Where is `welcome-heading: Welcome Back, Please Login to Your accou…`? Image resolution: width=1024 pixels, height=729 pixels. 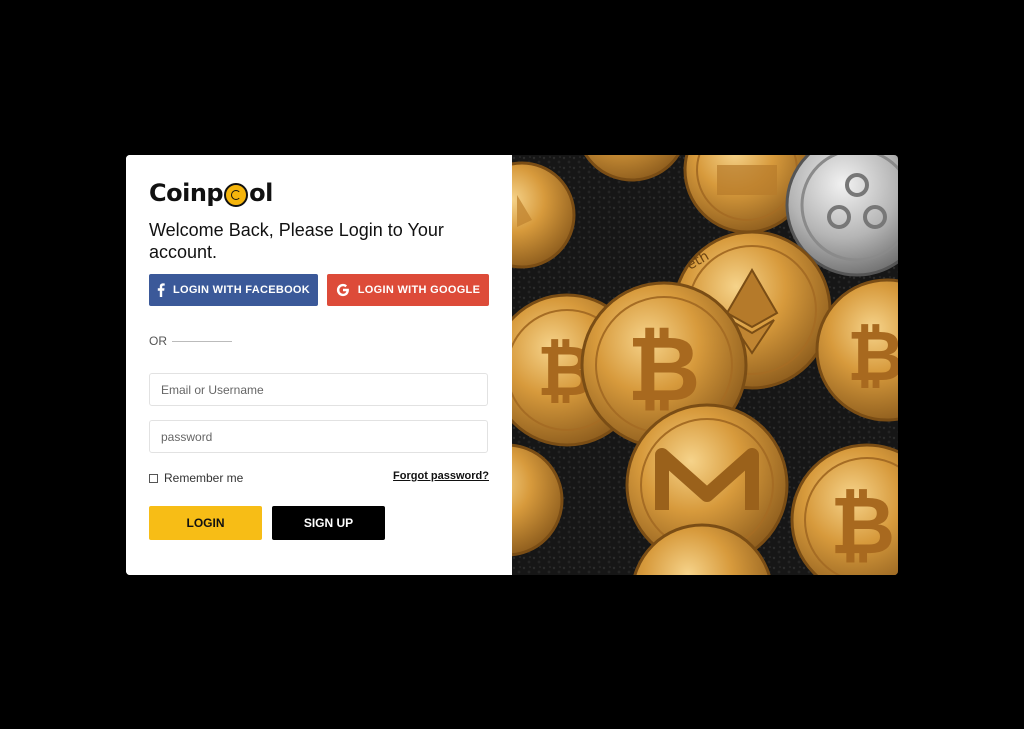 welcome-heading: Welcome Back, Please Login to Your accou… is located at coordinates (296, 241).